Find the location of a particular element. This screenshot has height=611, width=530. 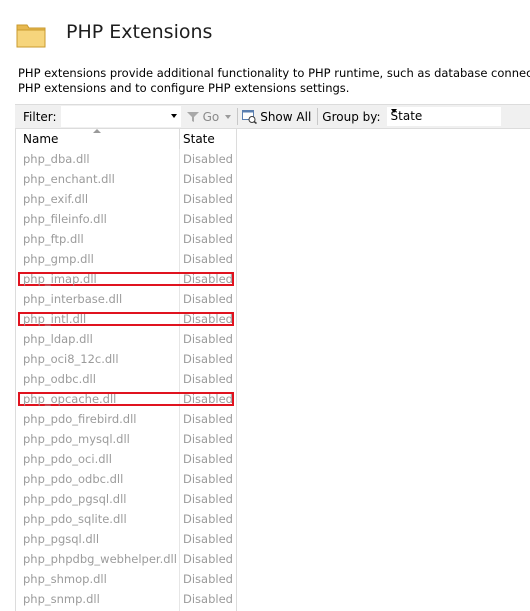

table-row: php_snmp.dll Disabled is located at coordinates (126, 599).